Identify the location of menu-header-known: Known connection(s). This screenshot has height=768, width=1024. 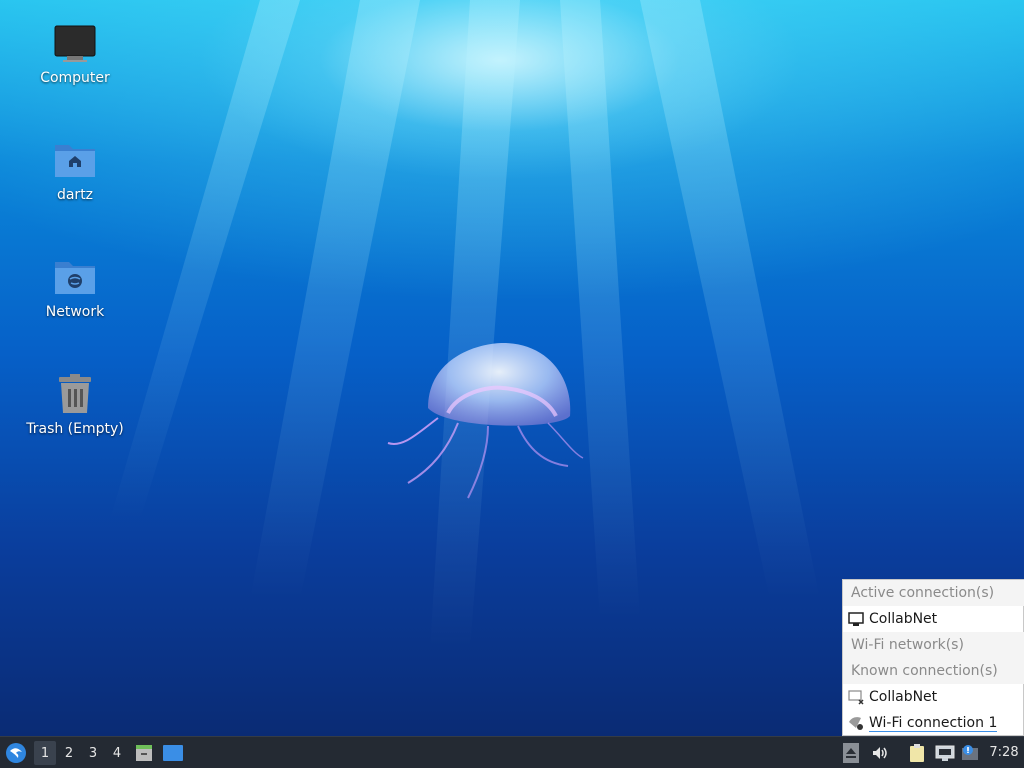
(933, 671).